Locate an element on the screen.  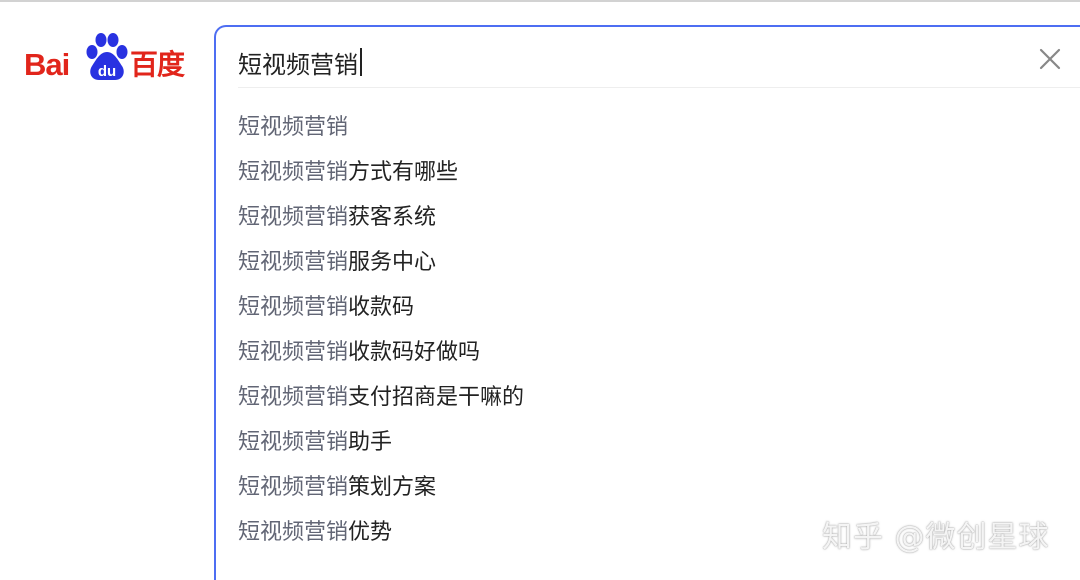
suggestion-suffix: 服务中心 is located at coordinates (392, 262).